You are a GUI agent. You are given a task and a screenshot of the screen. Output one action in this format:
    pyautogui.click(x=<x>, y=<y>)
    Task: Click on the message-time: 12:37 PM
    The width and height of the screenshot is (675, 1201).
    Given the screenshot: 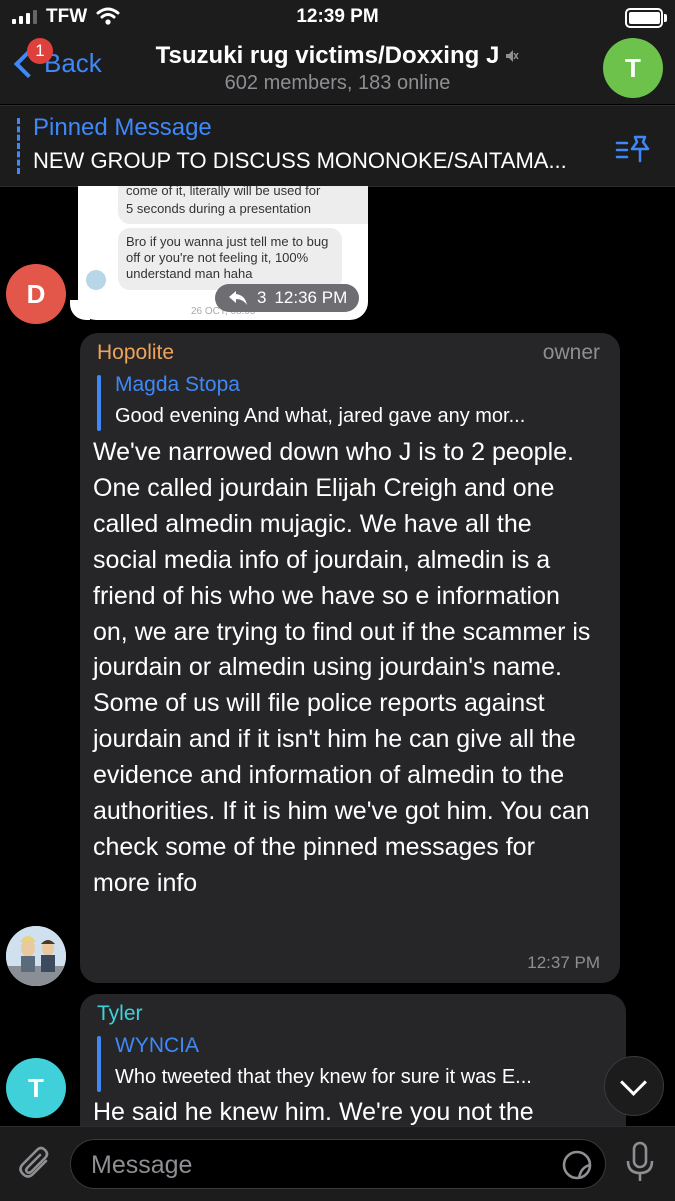 What is the action you would take?
    pyautogui.click(x=563, y=962)
    